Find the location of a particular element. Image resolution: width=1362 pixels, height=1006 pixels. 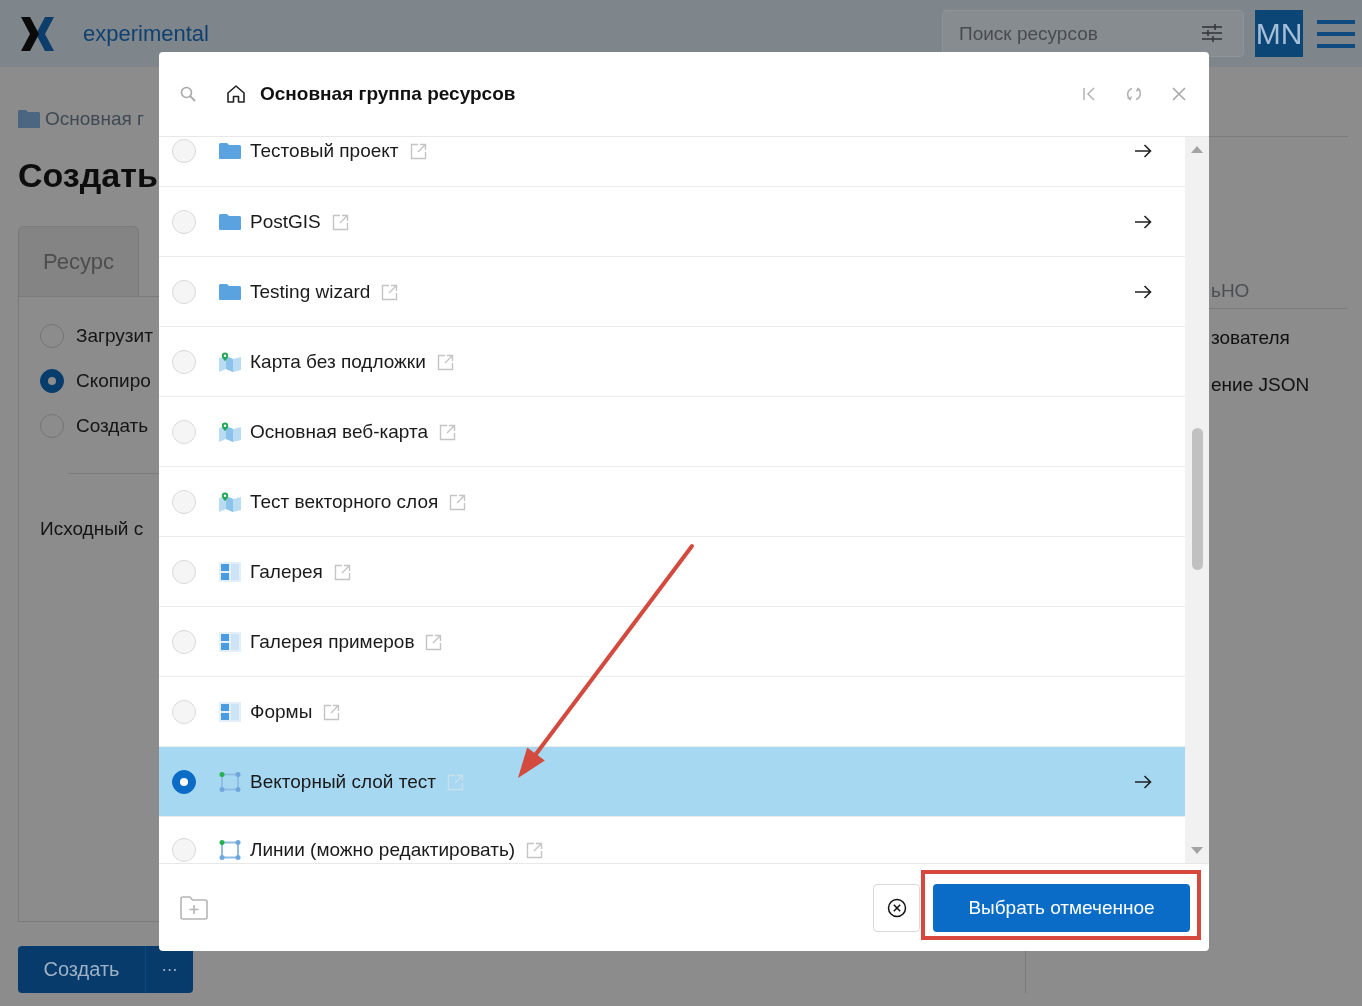

resource-row: Тестовый проект is located at coordinates (672, 162).